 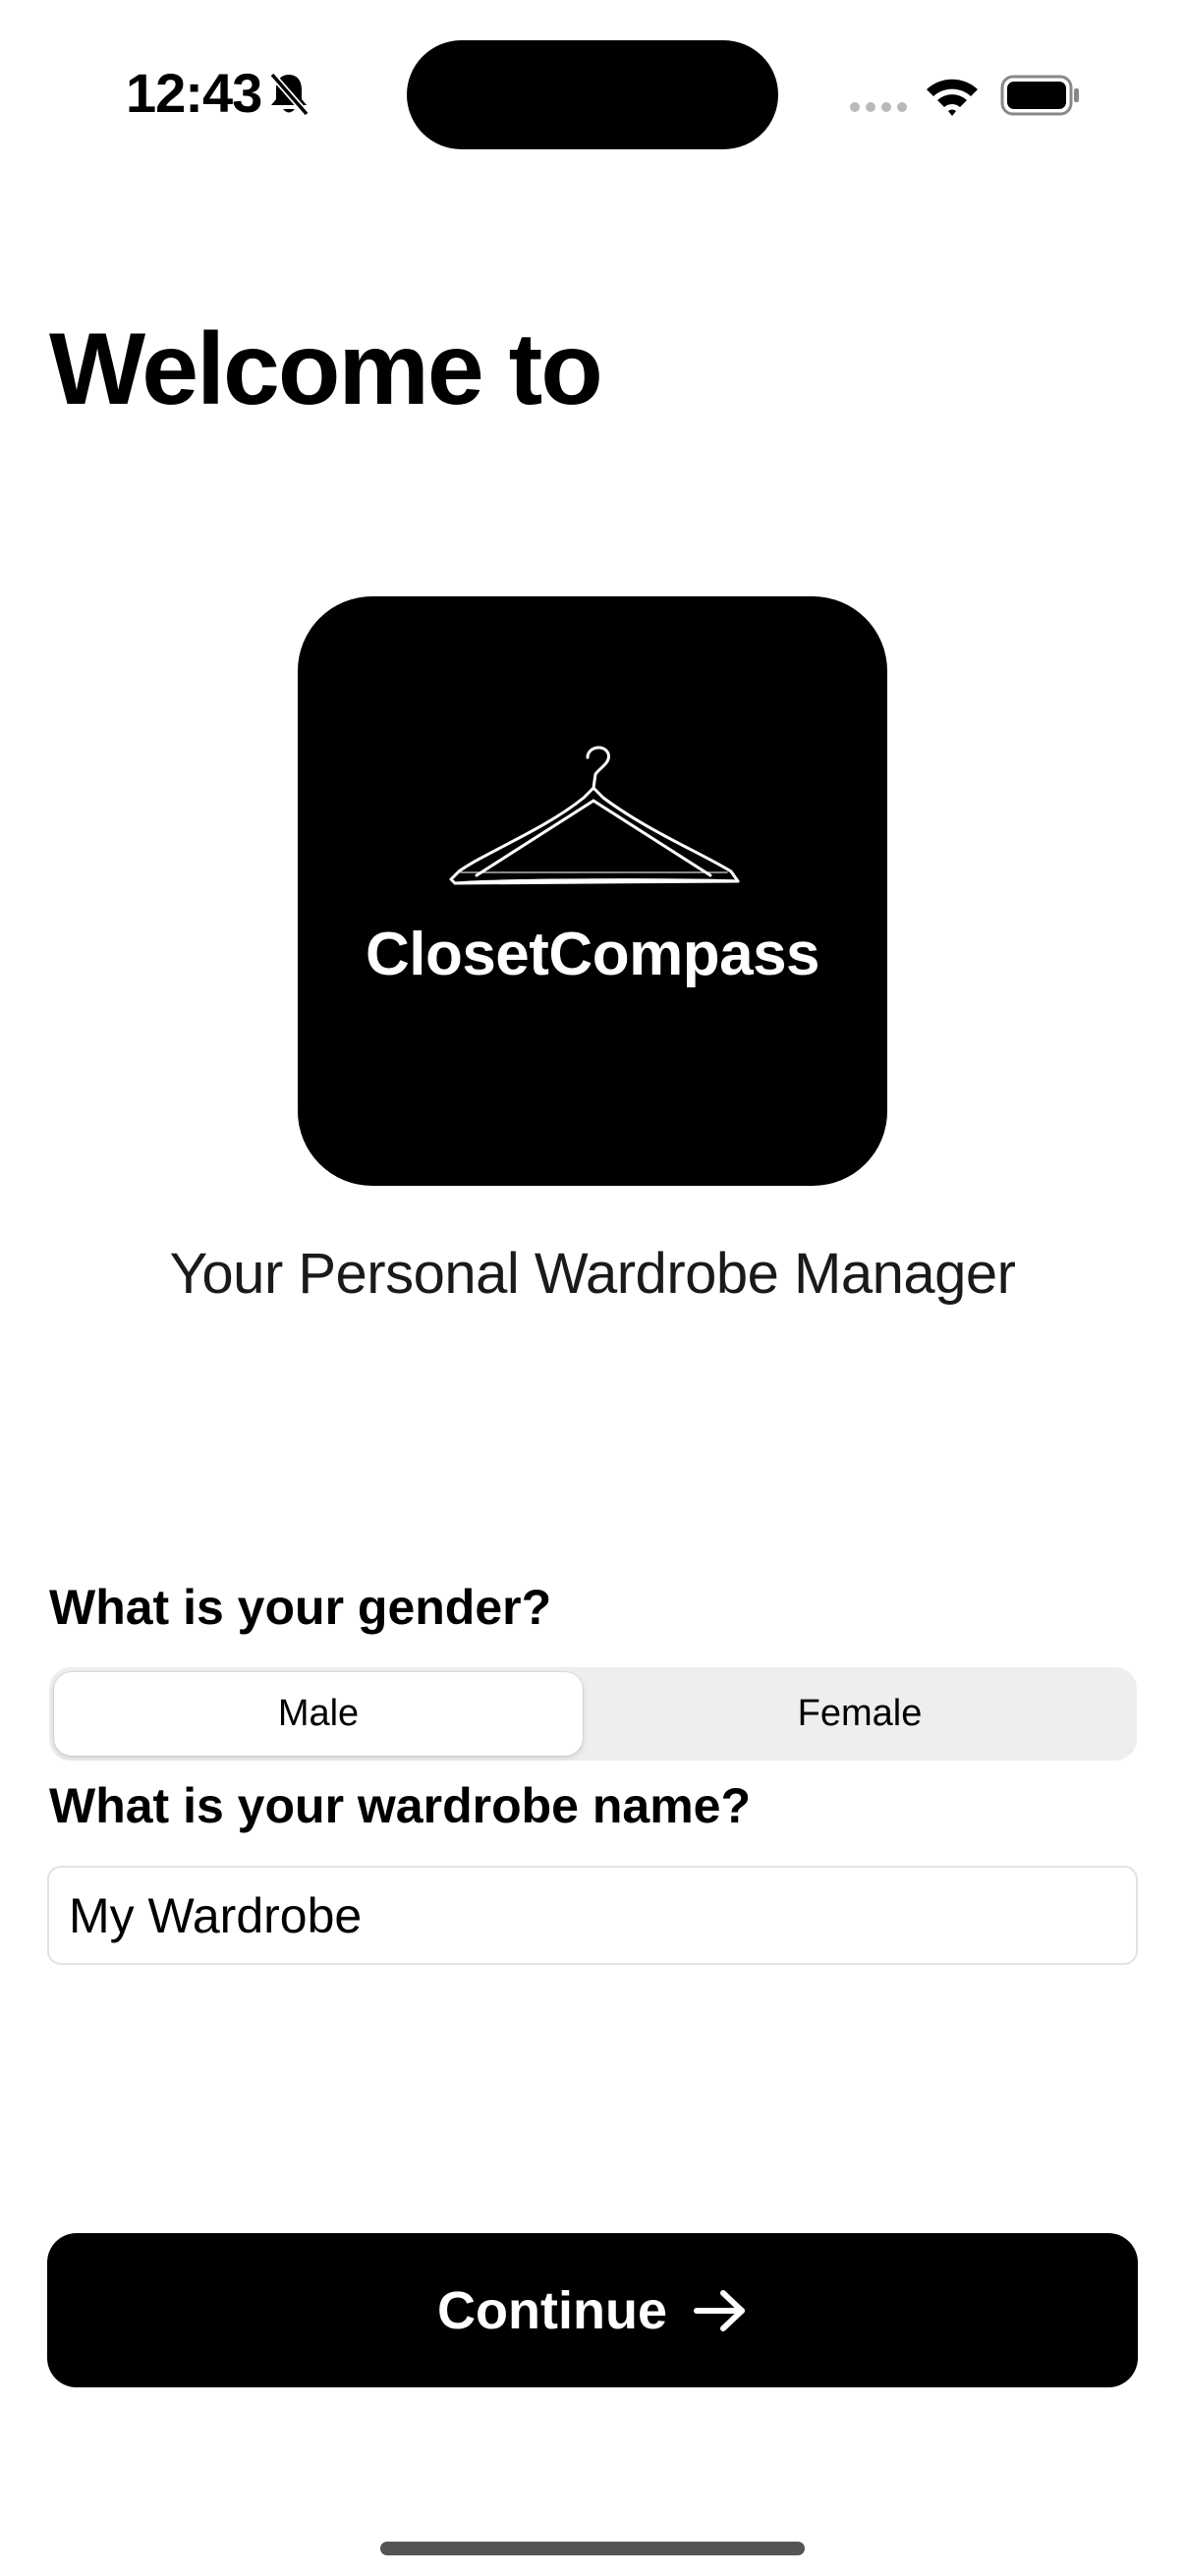 I want to click on bell-slash-icon, so click(x=289, y=94).